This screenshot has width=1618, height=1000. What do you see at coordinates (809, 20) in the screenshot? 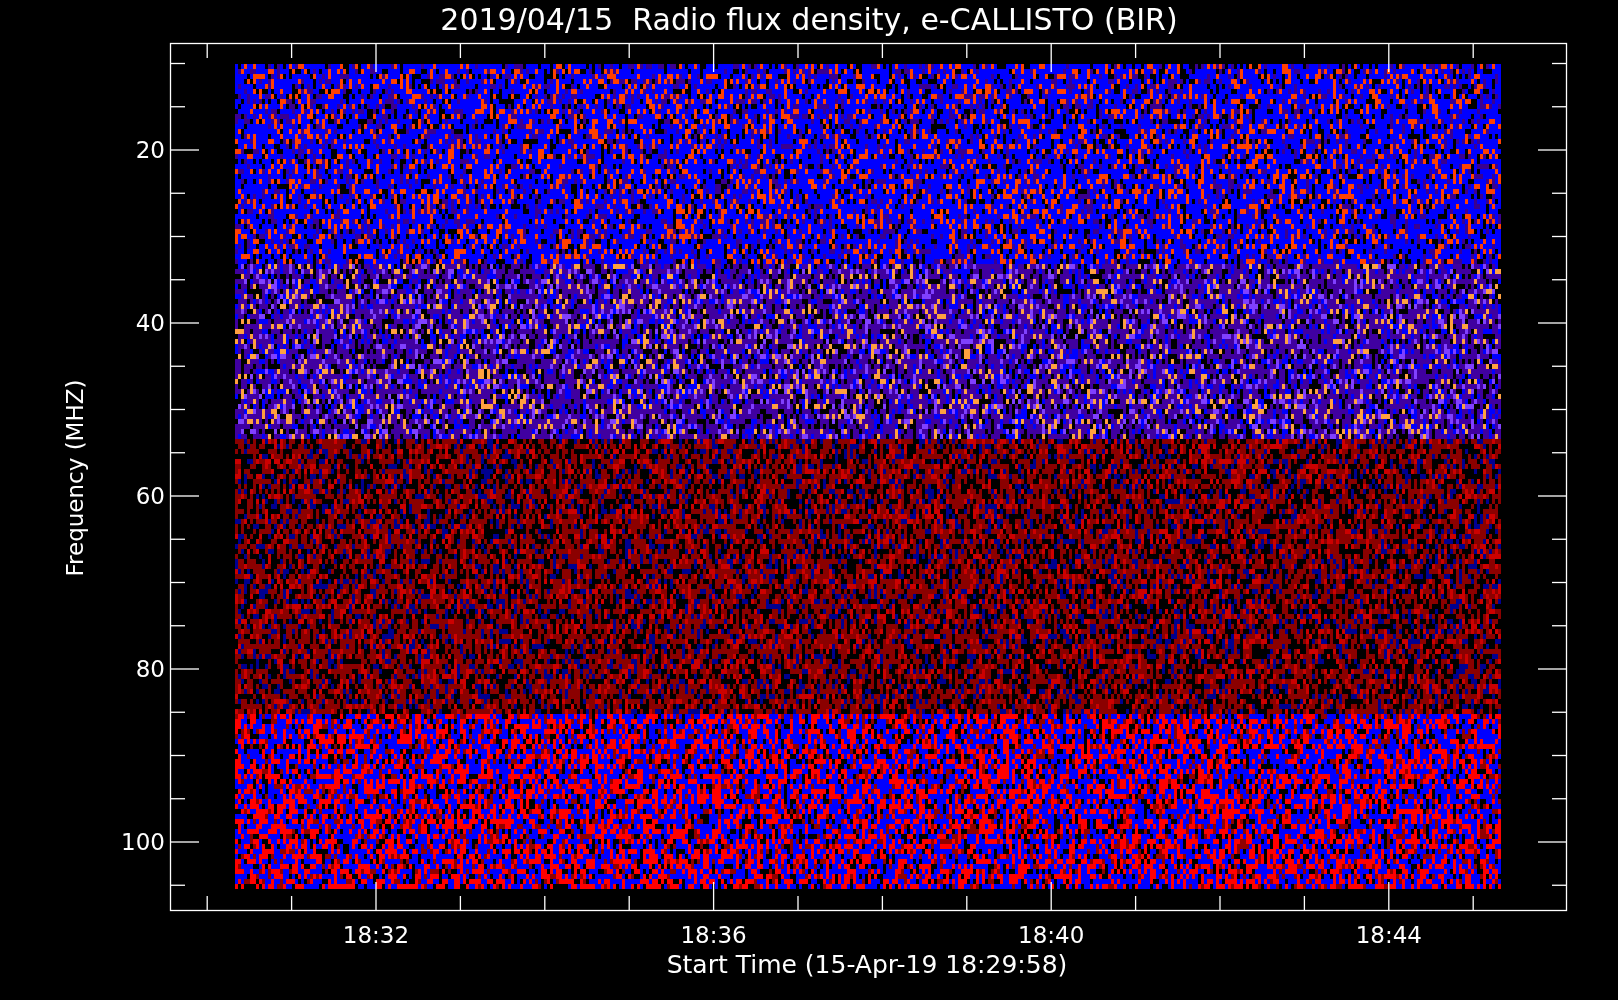
I see `chart-title: 2019/04/15 Radio flux density, e-CALLISTO (BIR)` at bounding box center [809, 20].